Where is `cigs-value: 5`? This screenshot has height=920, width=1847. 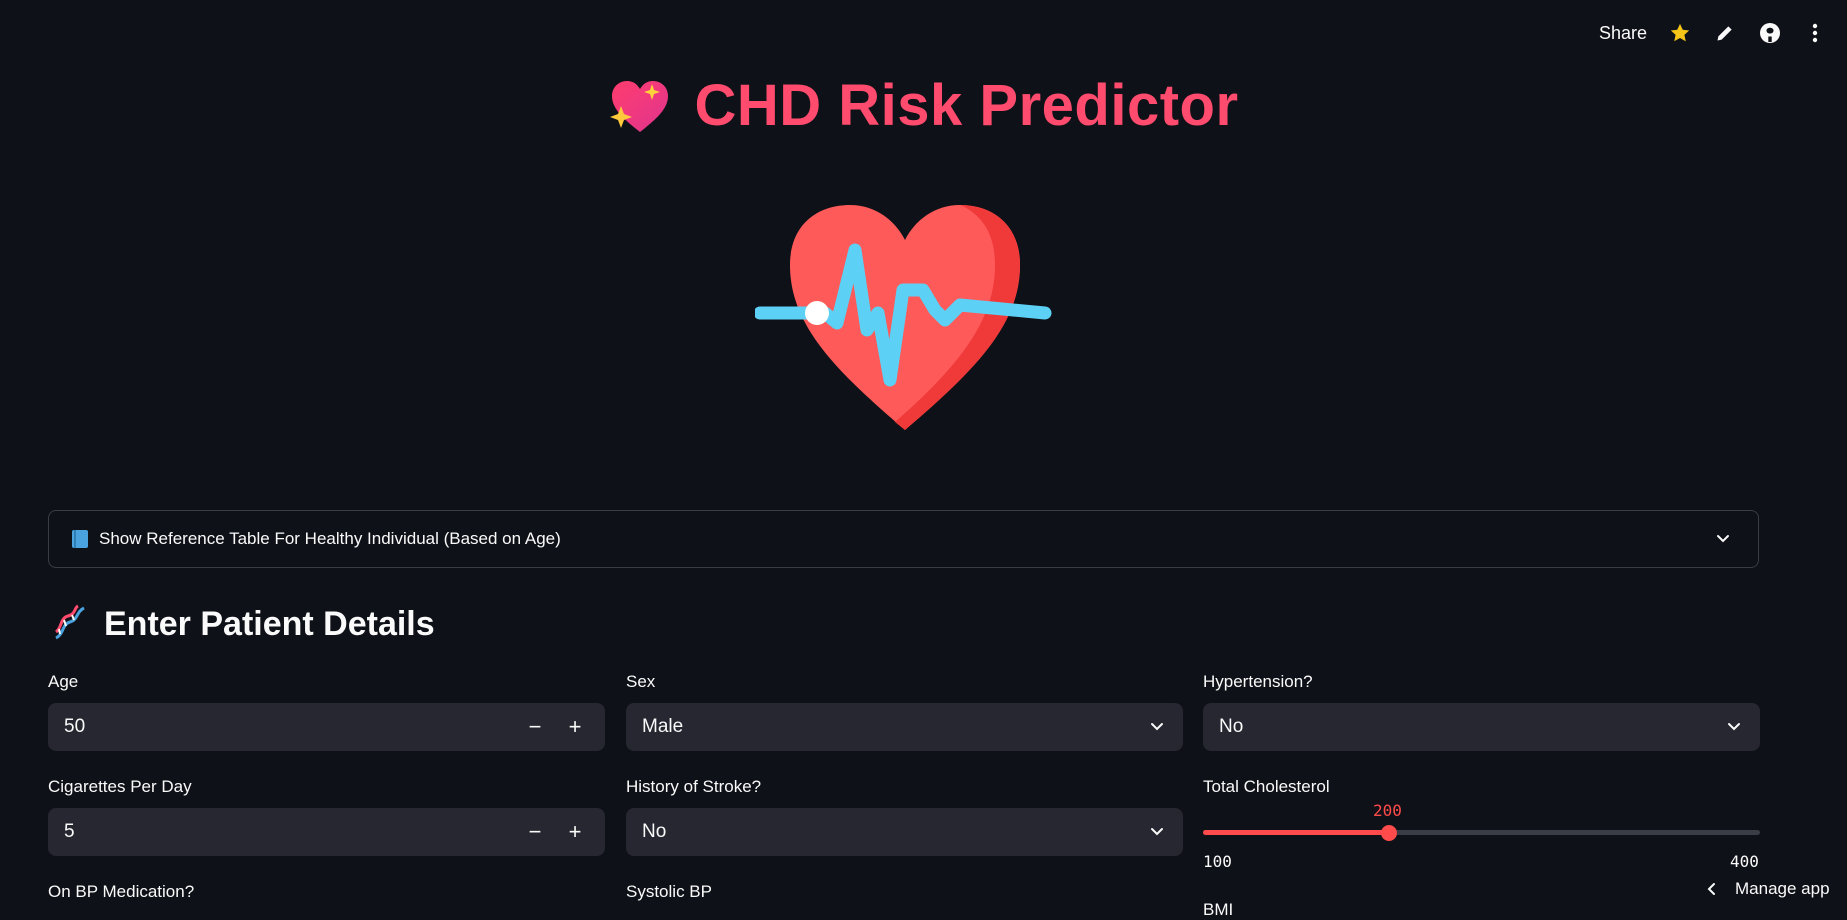 cigs-value: 5 is located at coordinates (69, 831).